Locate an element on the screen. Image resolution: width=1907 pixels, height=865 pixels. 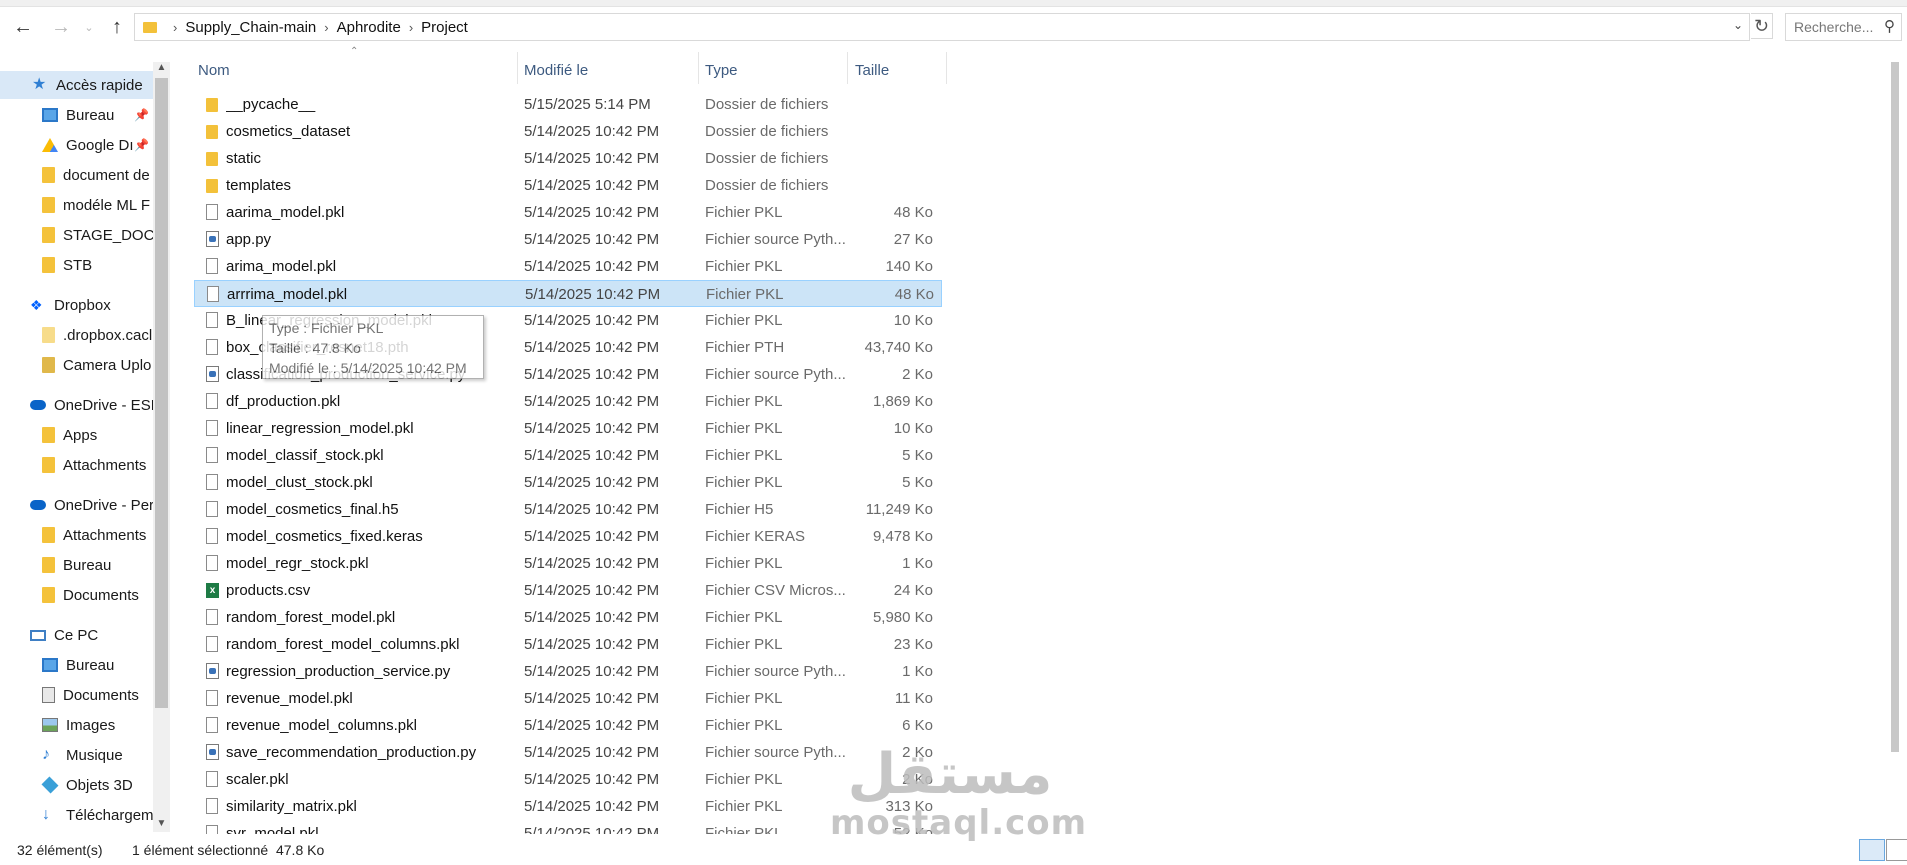
breadcrumb-item: Aphrodite is located at coordinates (369, 27).